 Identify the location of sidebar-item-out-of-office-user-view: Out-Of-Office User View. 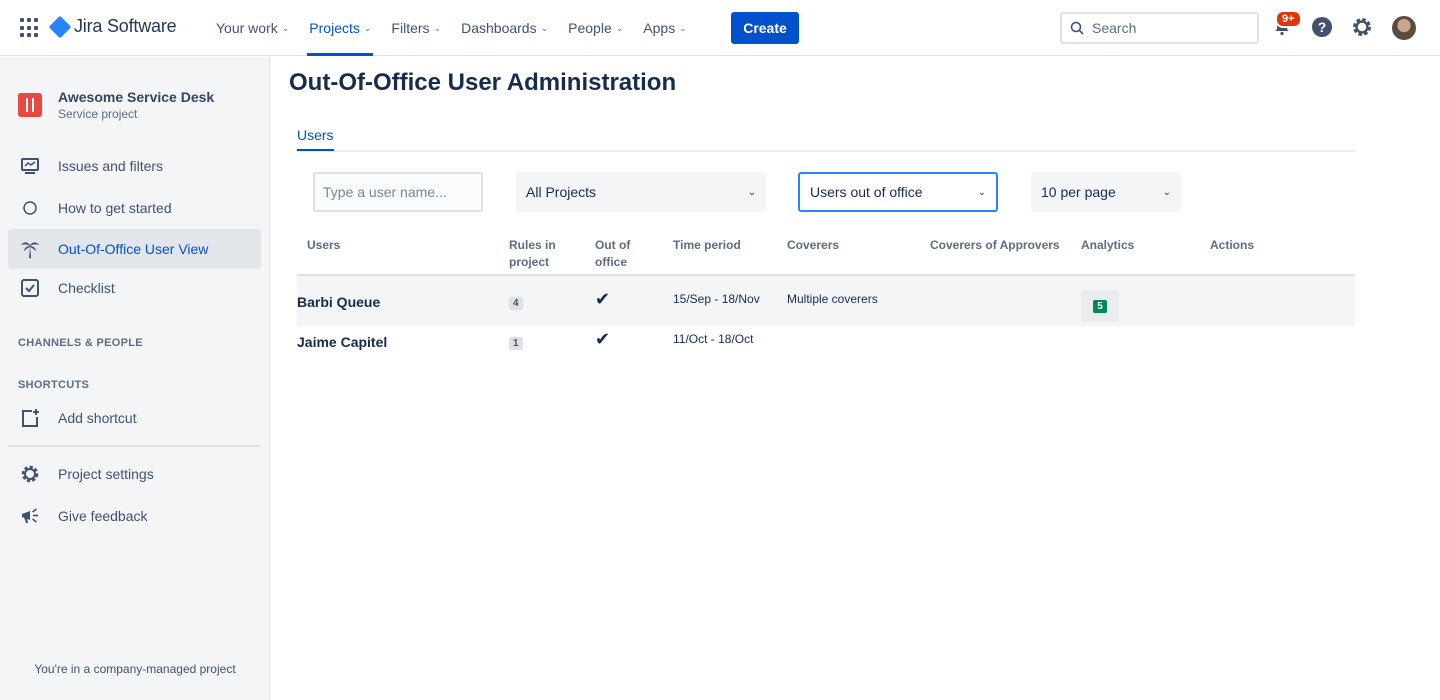
(134, 249).